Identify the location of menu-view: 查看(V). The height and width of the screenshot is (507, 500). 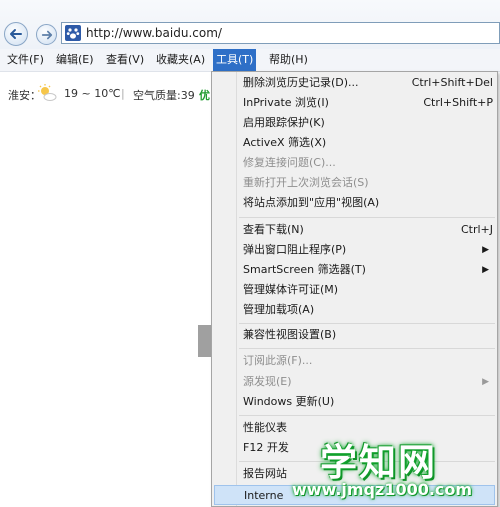
(125, 60).